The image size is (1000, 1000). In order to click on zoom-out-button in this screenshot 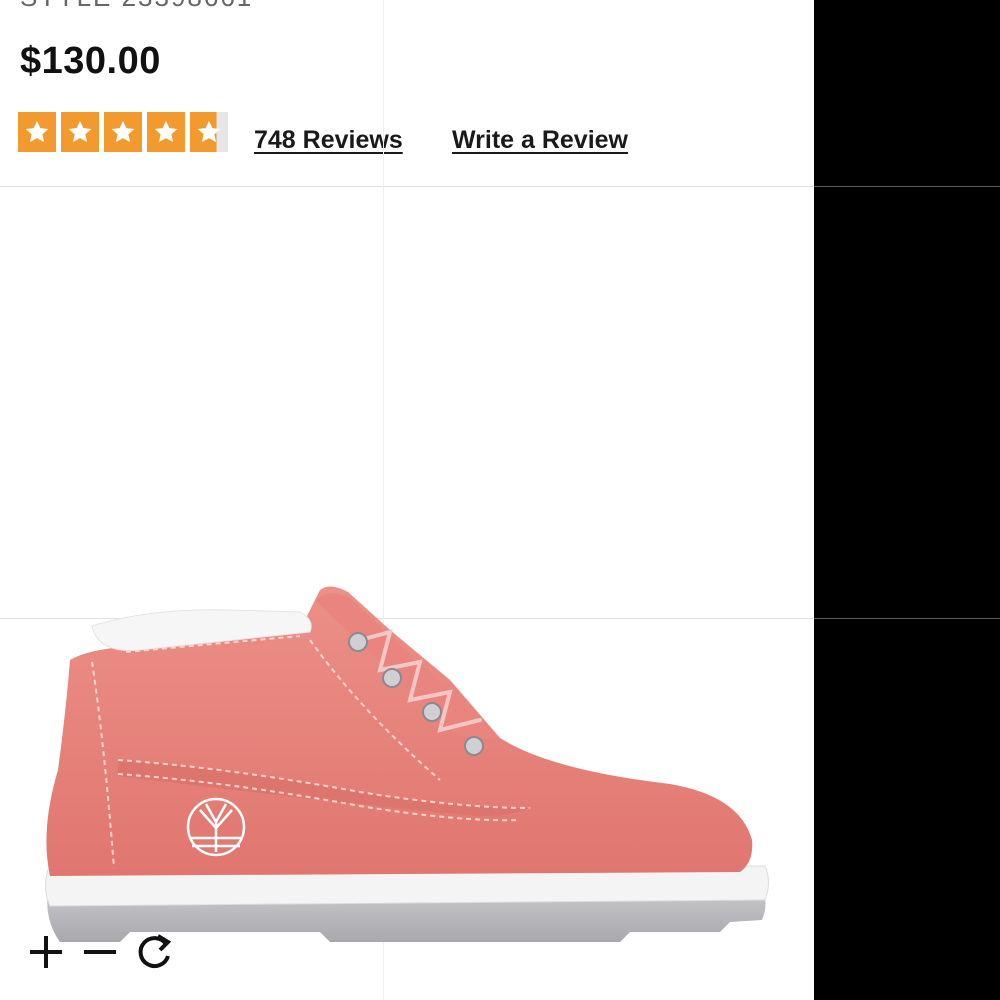, I will do `click(100, 952)`.